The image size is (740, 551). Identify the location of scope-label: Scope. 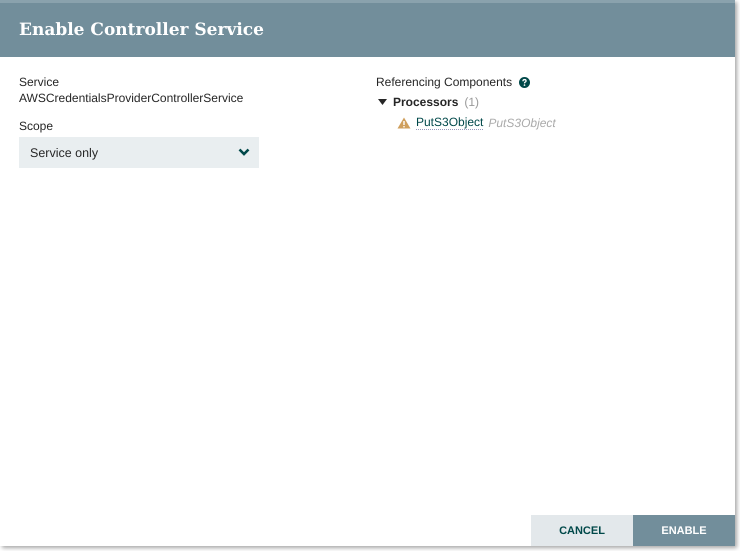
(36, 126).